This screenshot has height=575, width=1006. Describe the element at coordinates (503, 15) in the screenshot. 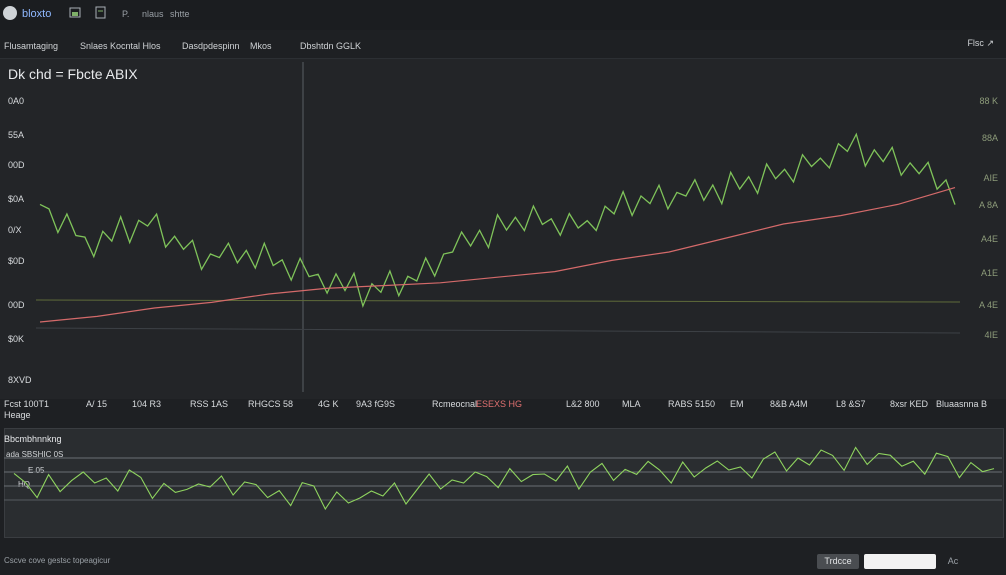

I see `title-bar: bloxto P. nlaus shtte` at that location.